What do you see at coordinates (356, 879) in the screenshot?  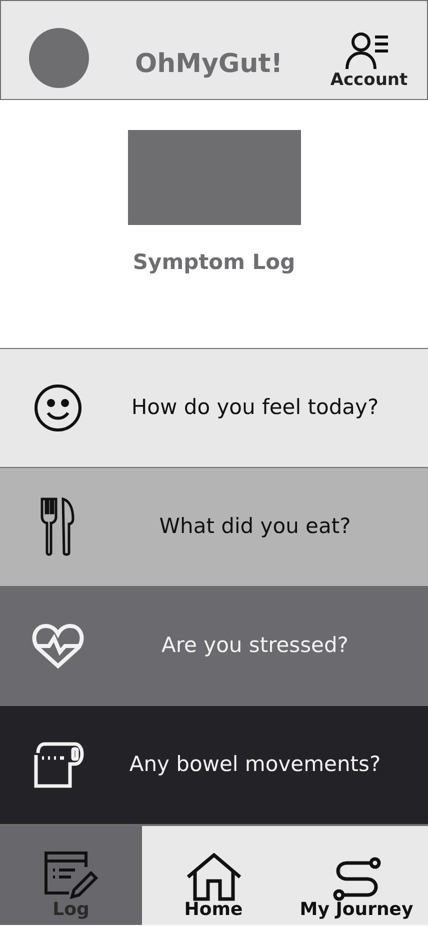 I see `route-icon` at bounding box center [356, 879].